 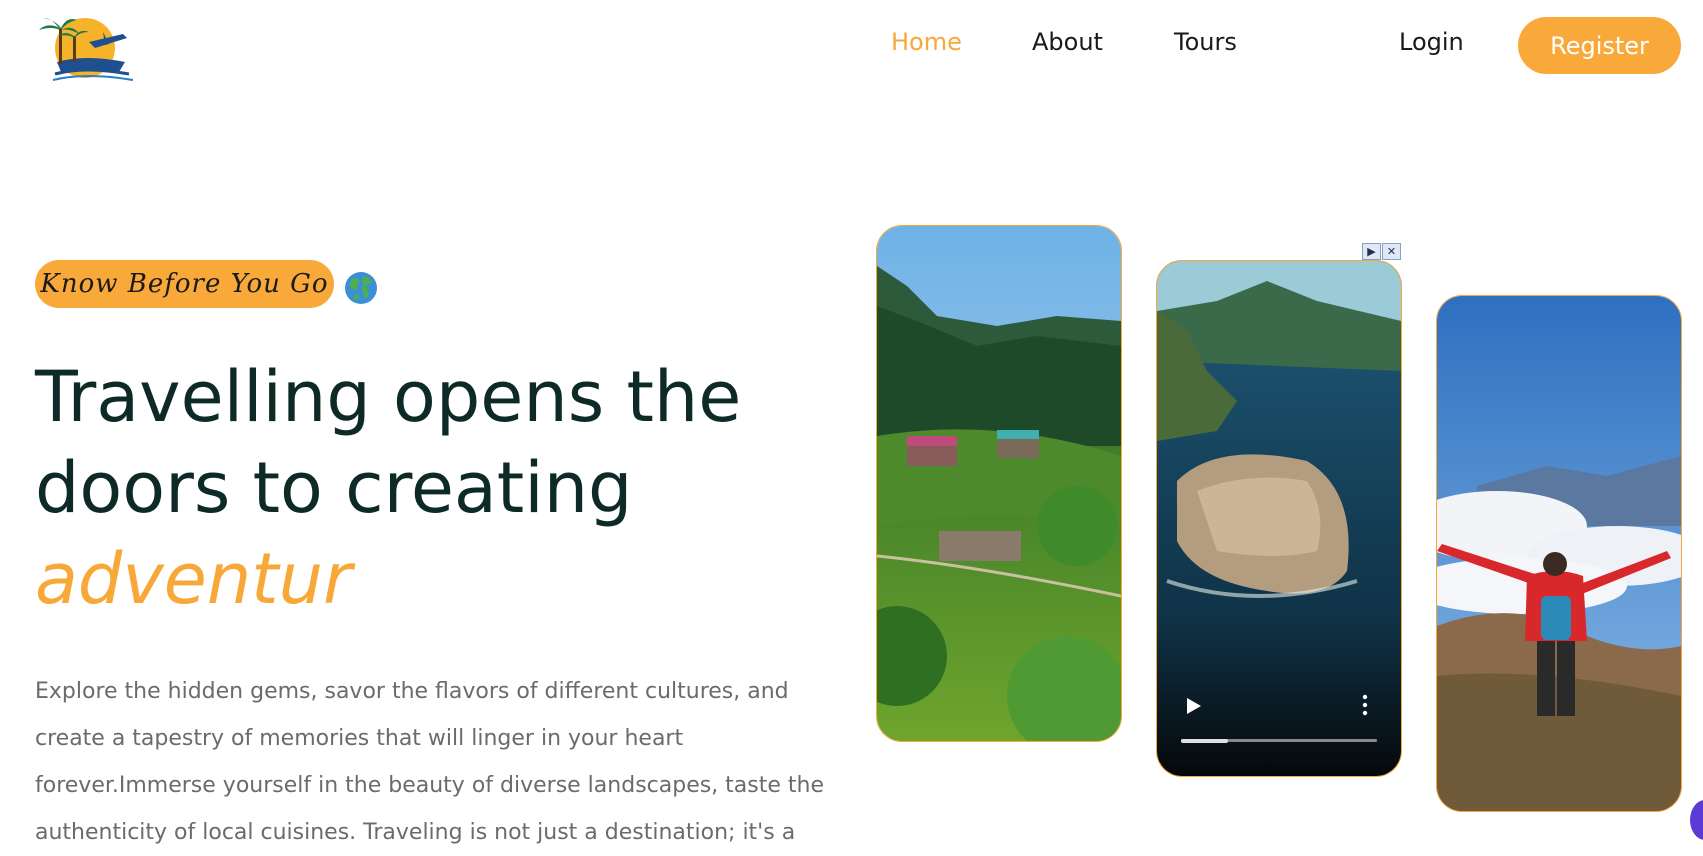 What do you see at coordinates (1365, 705) in the screenshot?
I see `more-options-icon` at bounding box center [1365, 705].